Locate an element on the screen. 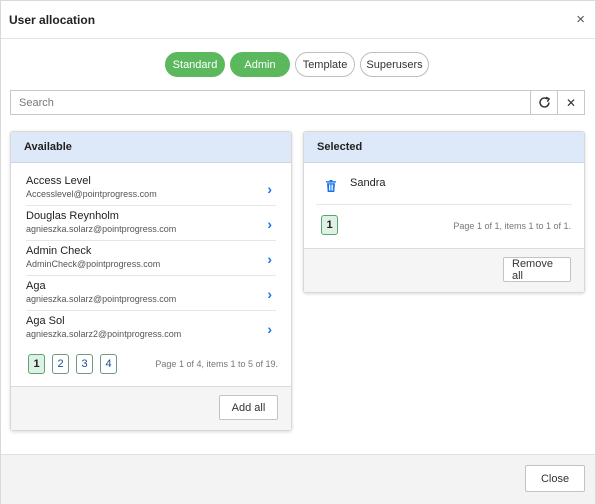 This screenshot has height=504, width=596. user-email: AdminCheck@pointprogress.com is located at coordinates (93, 264).